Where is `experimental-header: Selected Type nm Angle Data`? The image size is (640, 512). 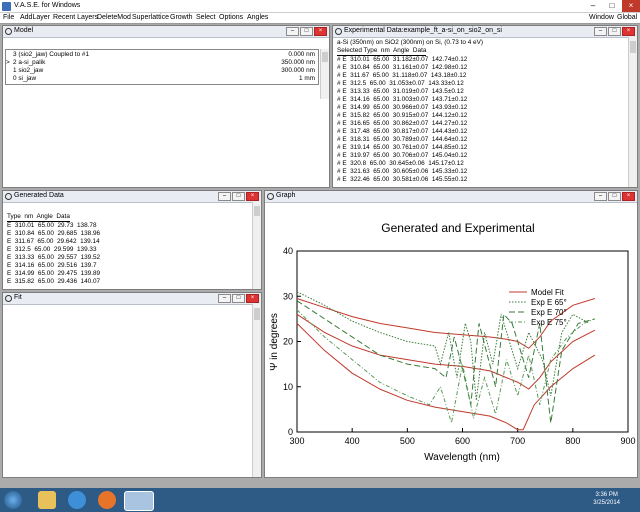
experimental-header: Selected Type nm Angle Data is located at coordinates (382, 51).